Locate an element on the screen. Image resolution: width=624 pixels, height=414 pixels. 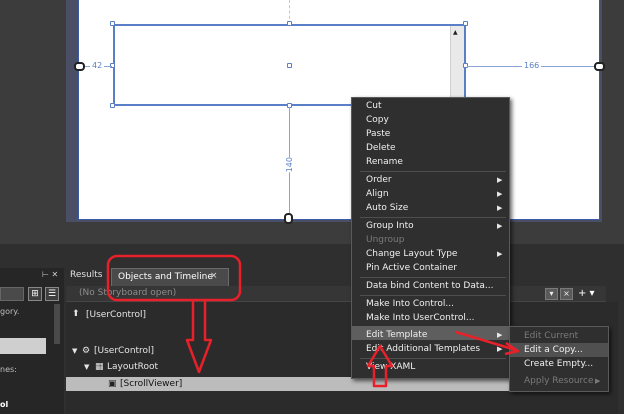
annotation-tab-highlight is located at coordinates (174, 278).